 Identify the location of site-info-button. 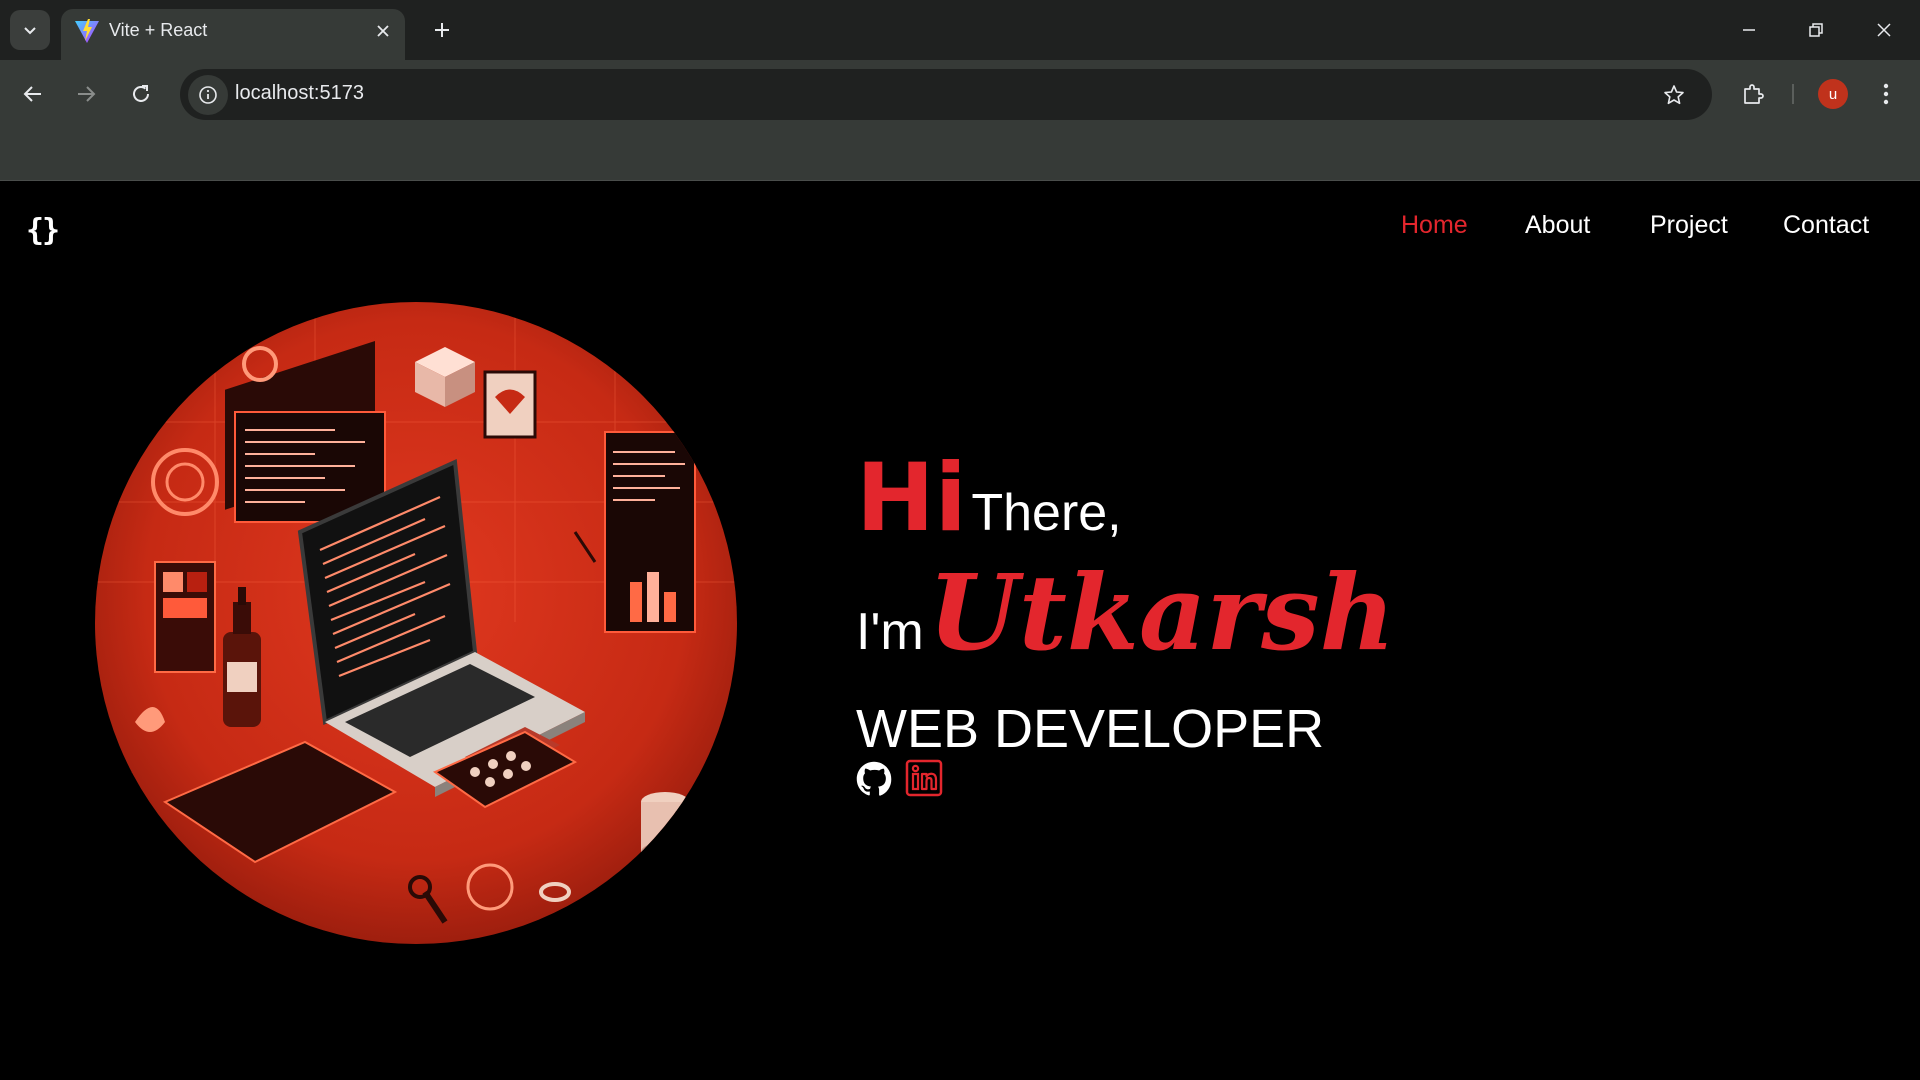
(208, 95).